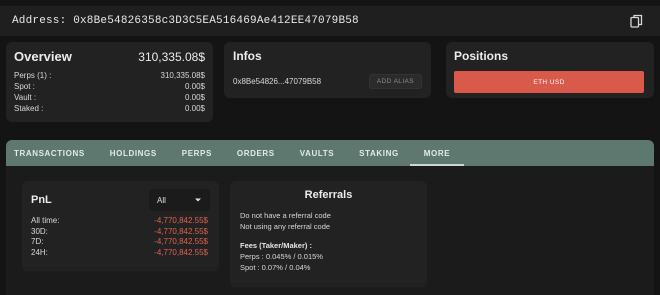 The image size is (660, 295). What do you see at coordinates (109, 108) in the screenshot?
I see `overview-row-staked: Staked : 0.00$` at bounding box center [109, 108].